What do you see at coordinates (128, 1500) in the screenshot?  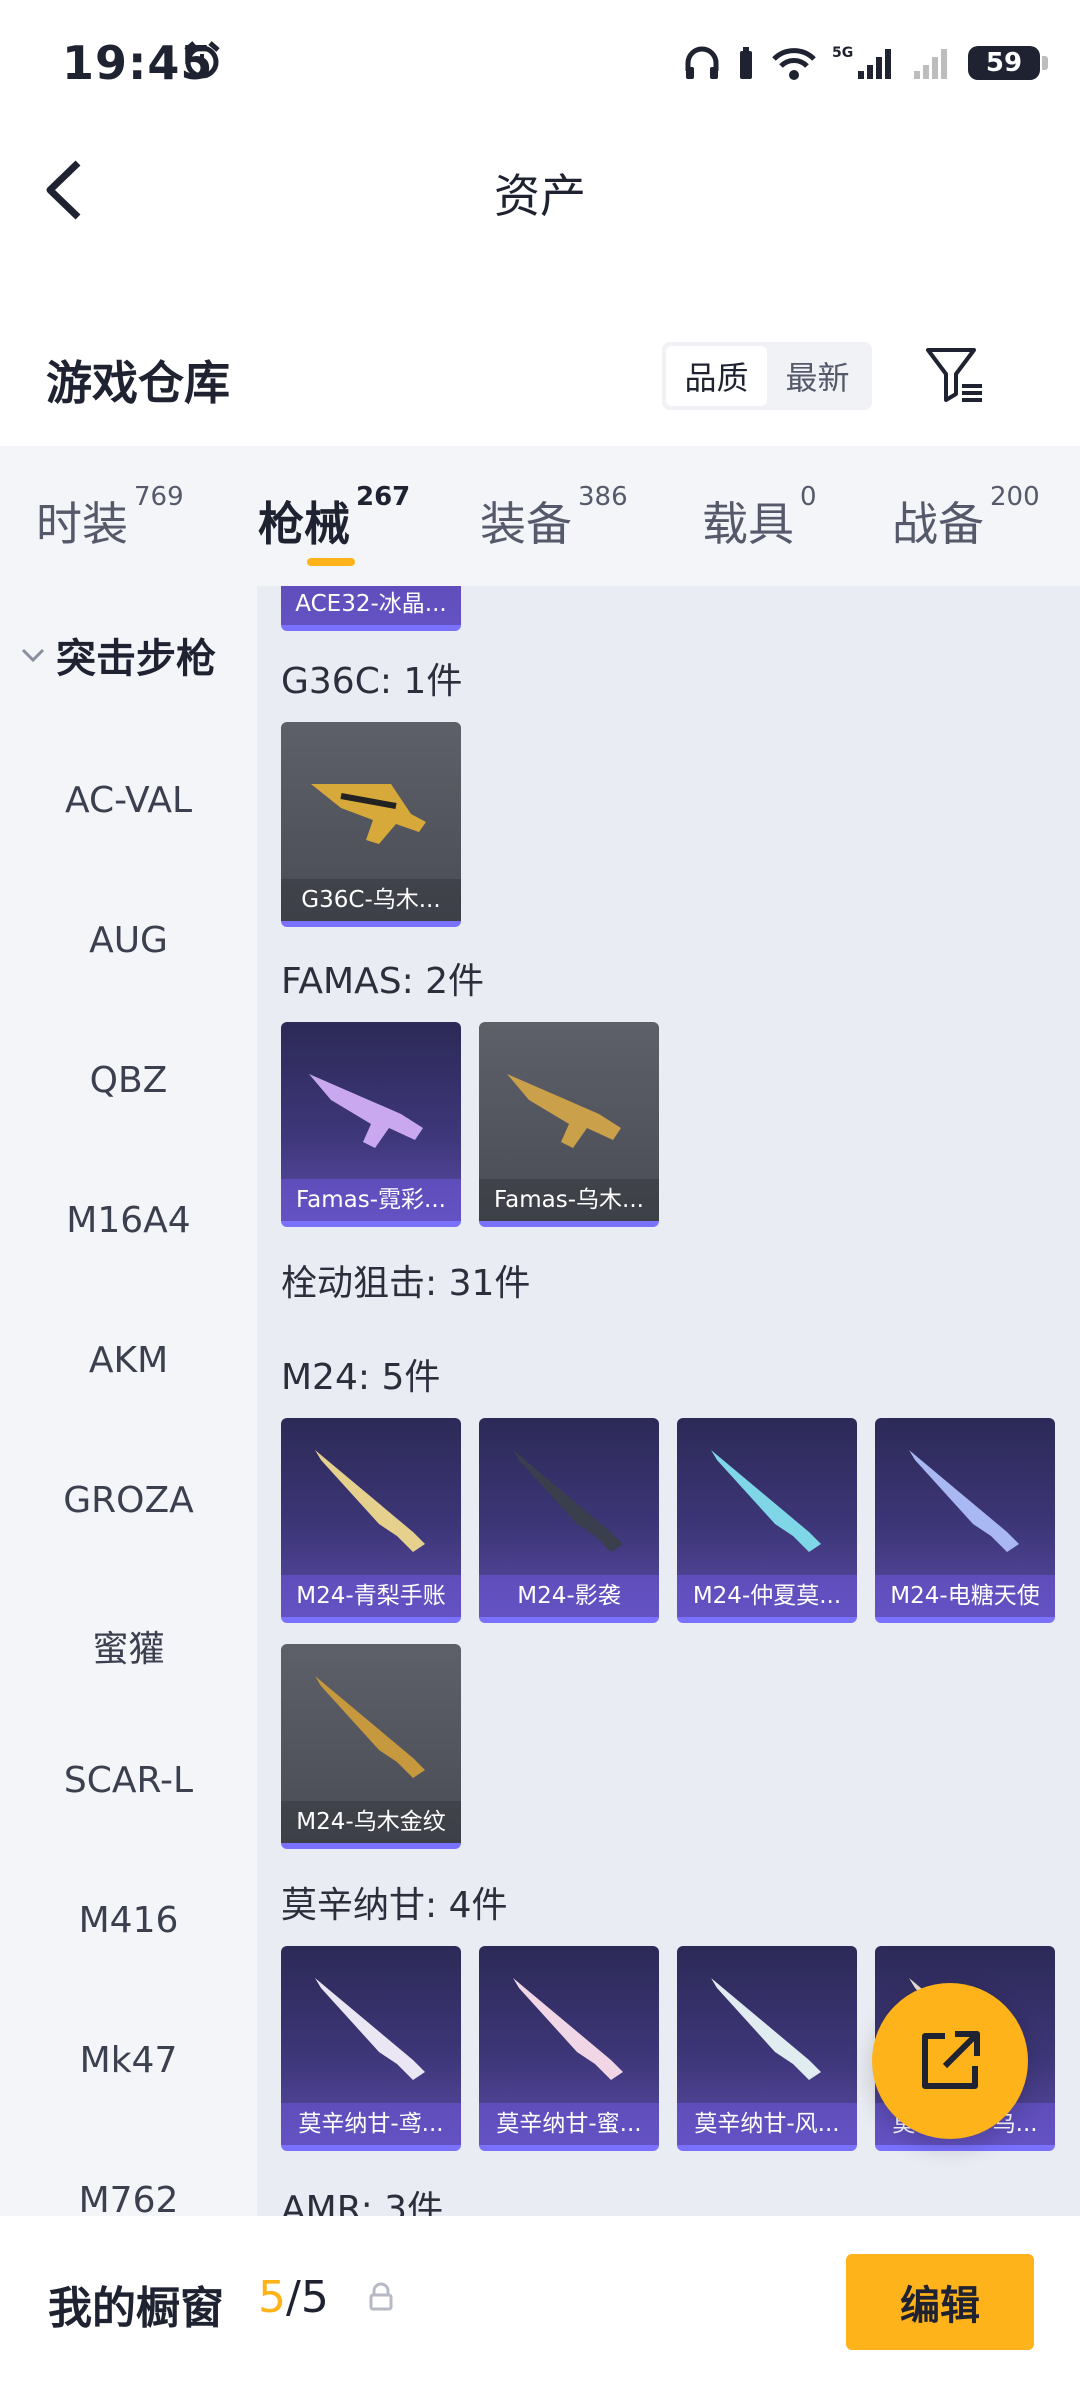 I see `sidebar-item-groza: GROZA` at bounding box center [128, 1500].